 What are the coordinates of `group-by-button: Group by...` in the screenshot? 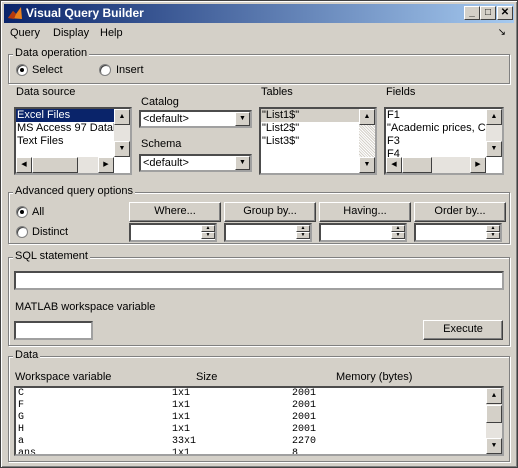 It's located at (270, 212).